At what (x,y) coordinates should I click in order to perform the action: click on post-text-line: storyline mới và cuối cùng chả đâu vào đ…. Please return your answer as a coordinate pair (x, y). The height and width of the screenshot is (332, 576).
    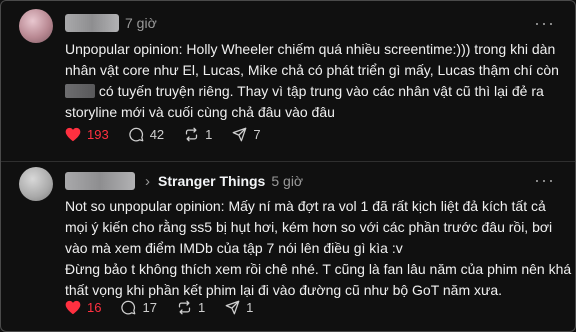
    Looking at the image, I should click on (200, 112).